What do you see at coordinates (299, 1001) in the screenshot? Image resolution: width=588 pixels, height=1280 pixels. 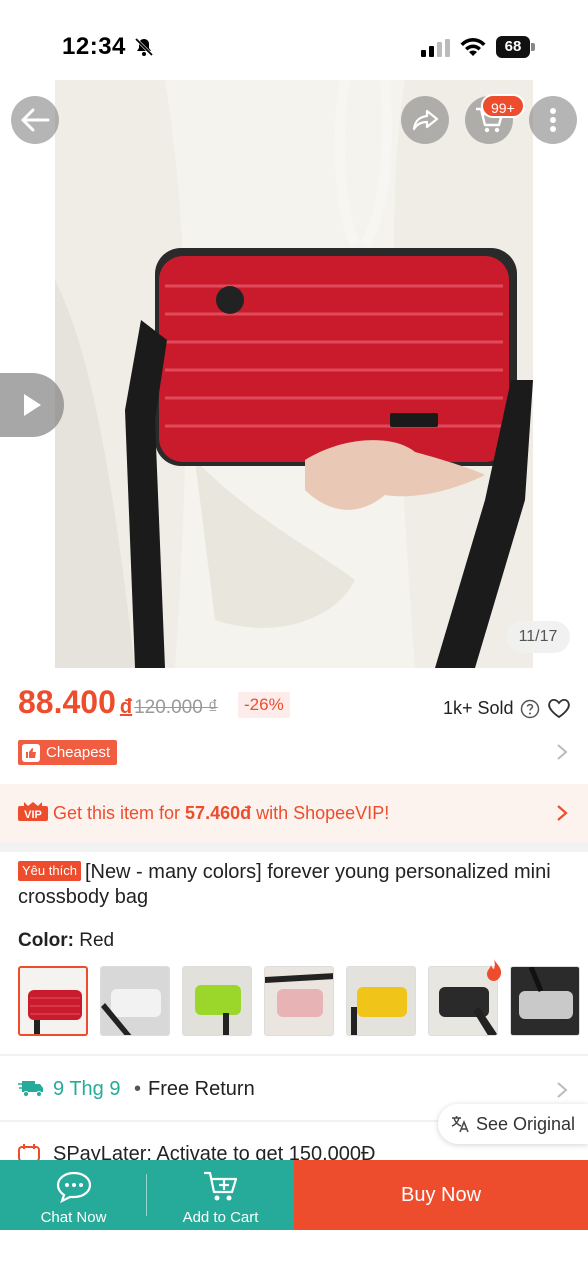 I see `variant-pink` at bounding box center [299, 1001].